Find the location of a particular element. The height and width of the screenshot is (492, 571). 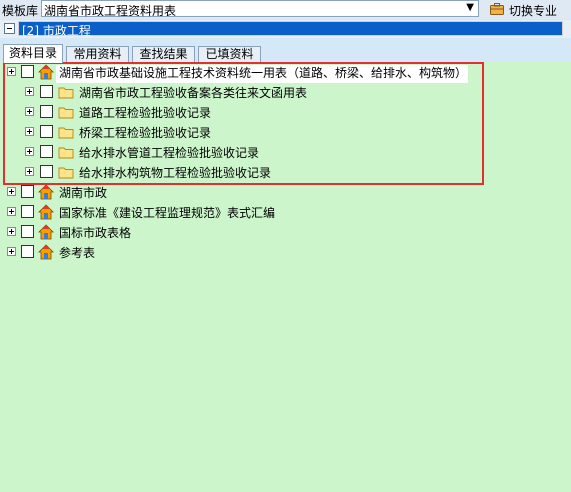

tab-filled: 已填资料 is located at coordinates (229, 54).